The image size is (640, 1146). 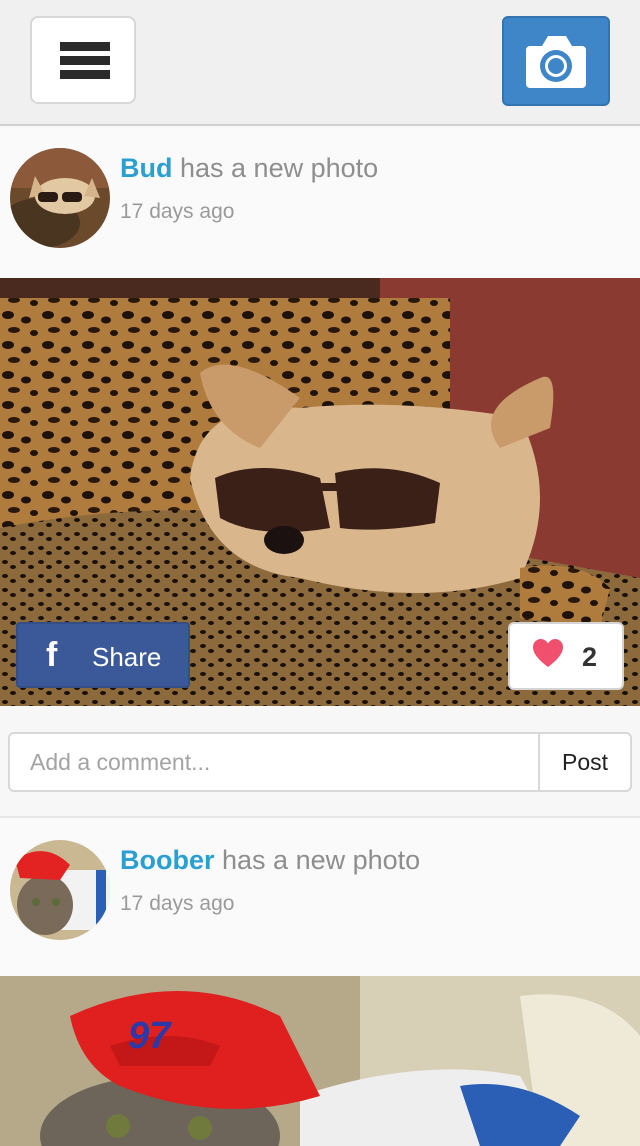 I want to click on like-button: 2, so click(x=566, y=656).